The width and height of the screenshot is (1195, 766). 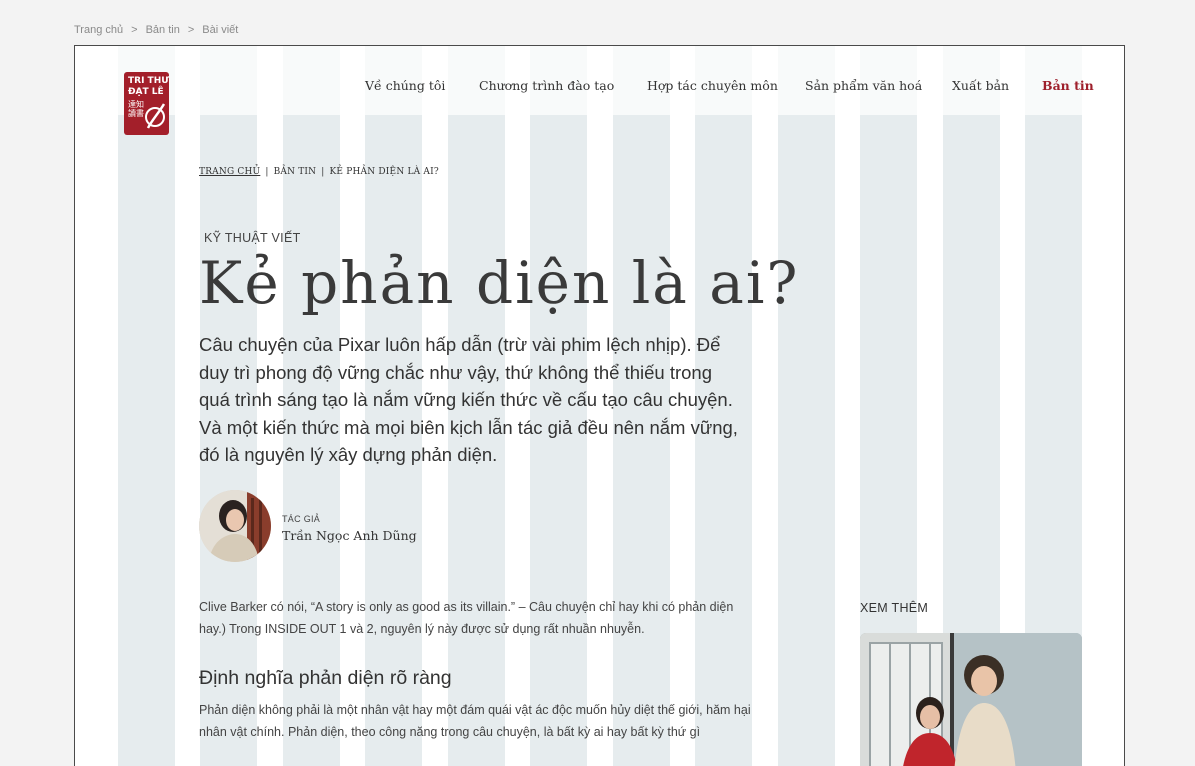 I want to click on article-breadcrumb-news: BẢN TIN, so click(x=295, y=172).